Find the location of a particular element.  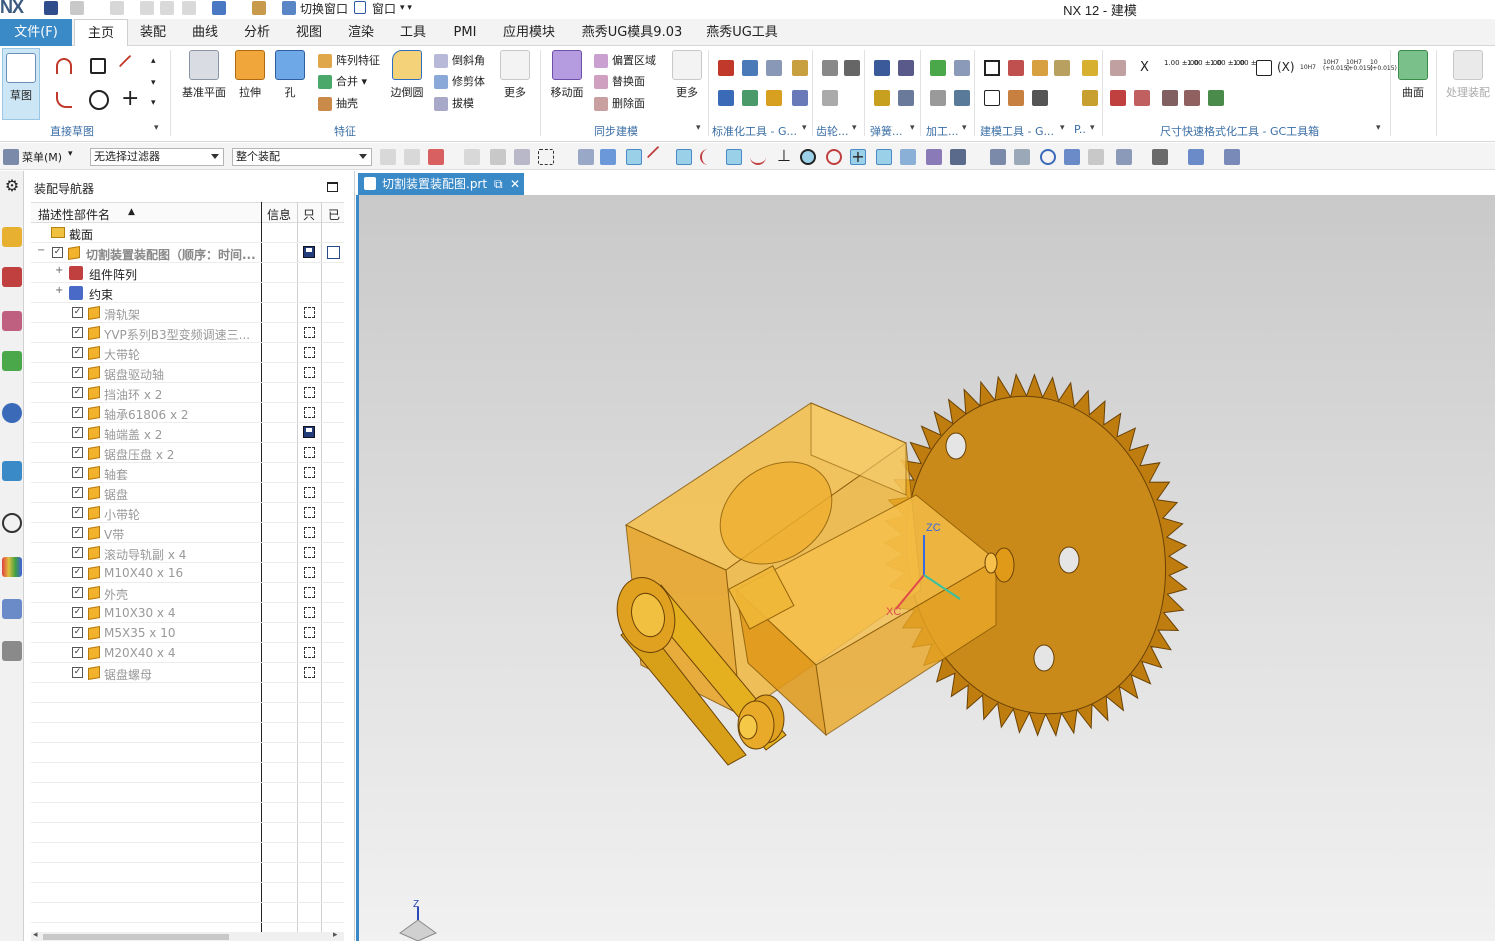

save-icon is located at coordinates (51, 8).